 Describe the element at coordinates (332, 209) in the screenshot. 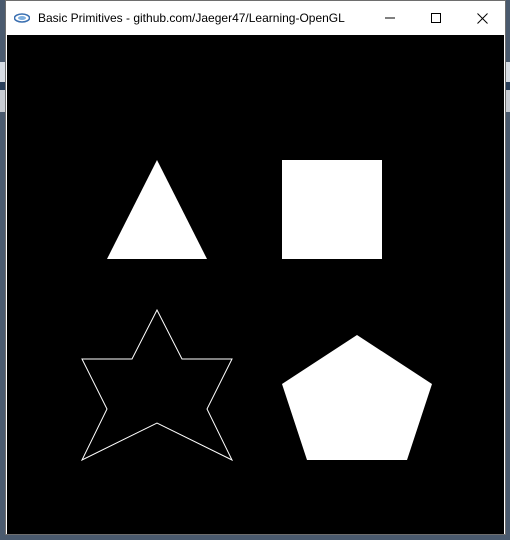

I see `filled-square` at that location.